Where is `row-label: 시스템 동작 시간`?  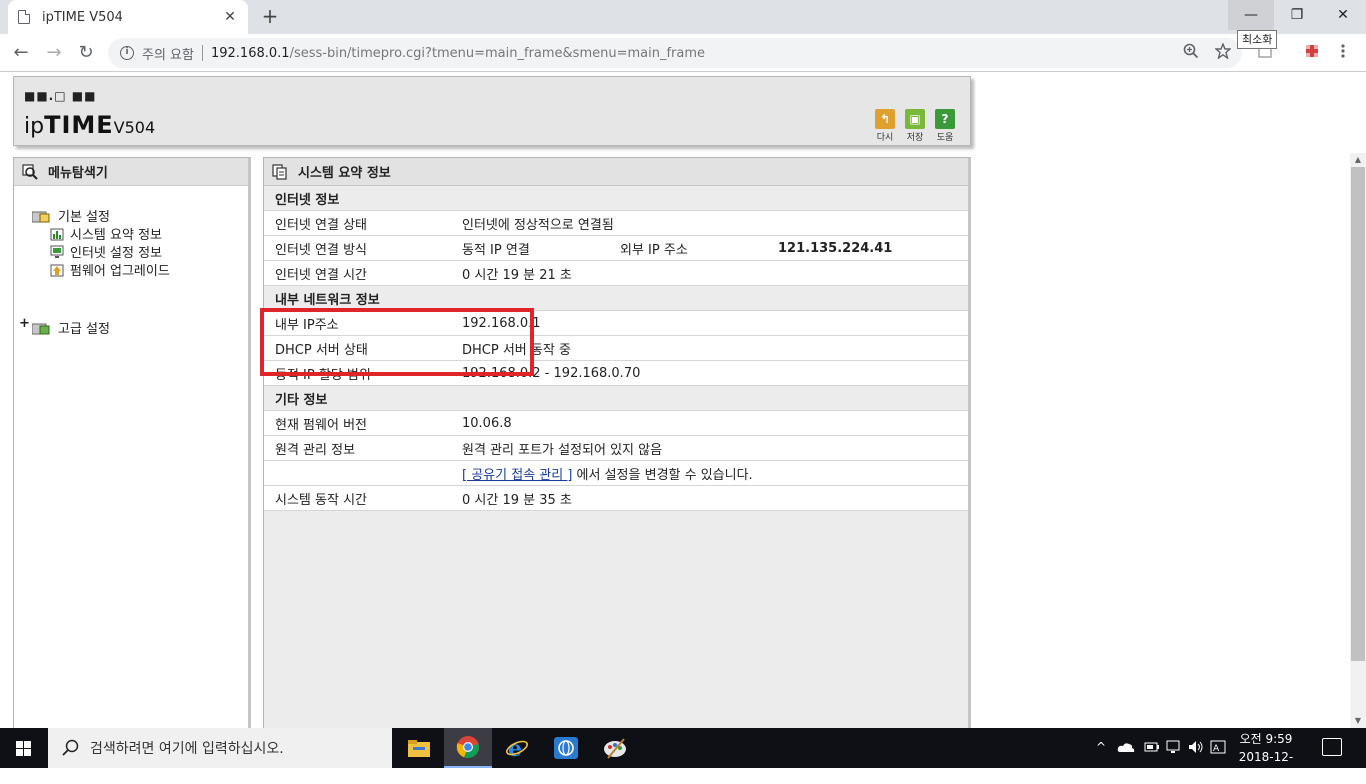
row-label: 시스템 동작 시간 is located at coordinates (321, 500).